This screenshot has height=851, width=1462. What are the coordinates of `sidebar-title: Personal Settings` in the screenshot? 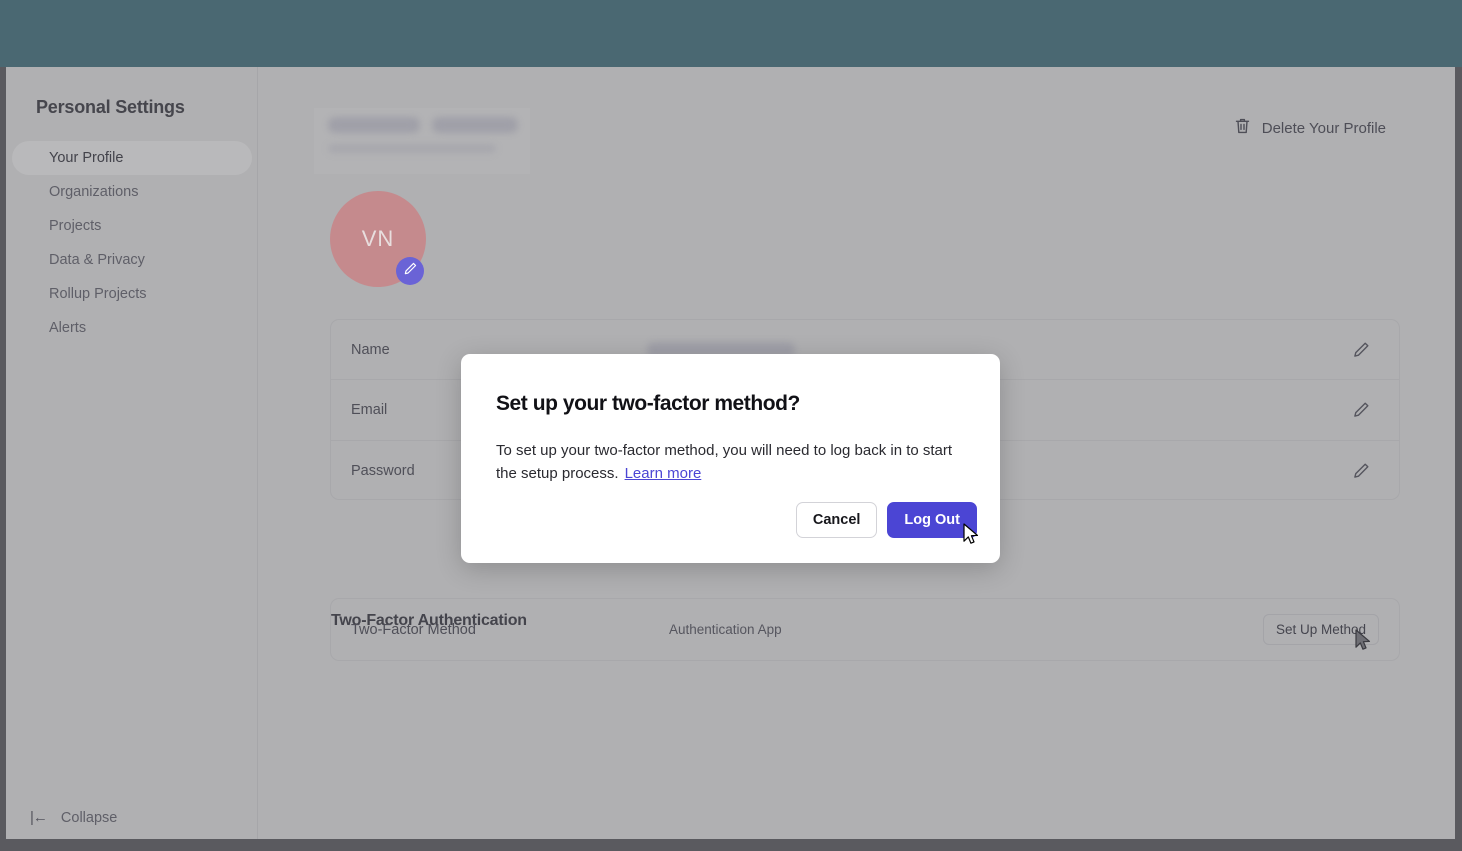 It's located at (110, 107).